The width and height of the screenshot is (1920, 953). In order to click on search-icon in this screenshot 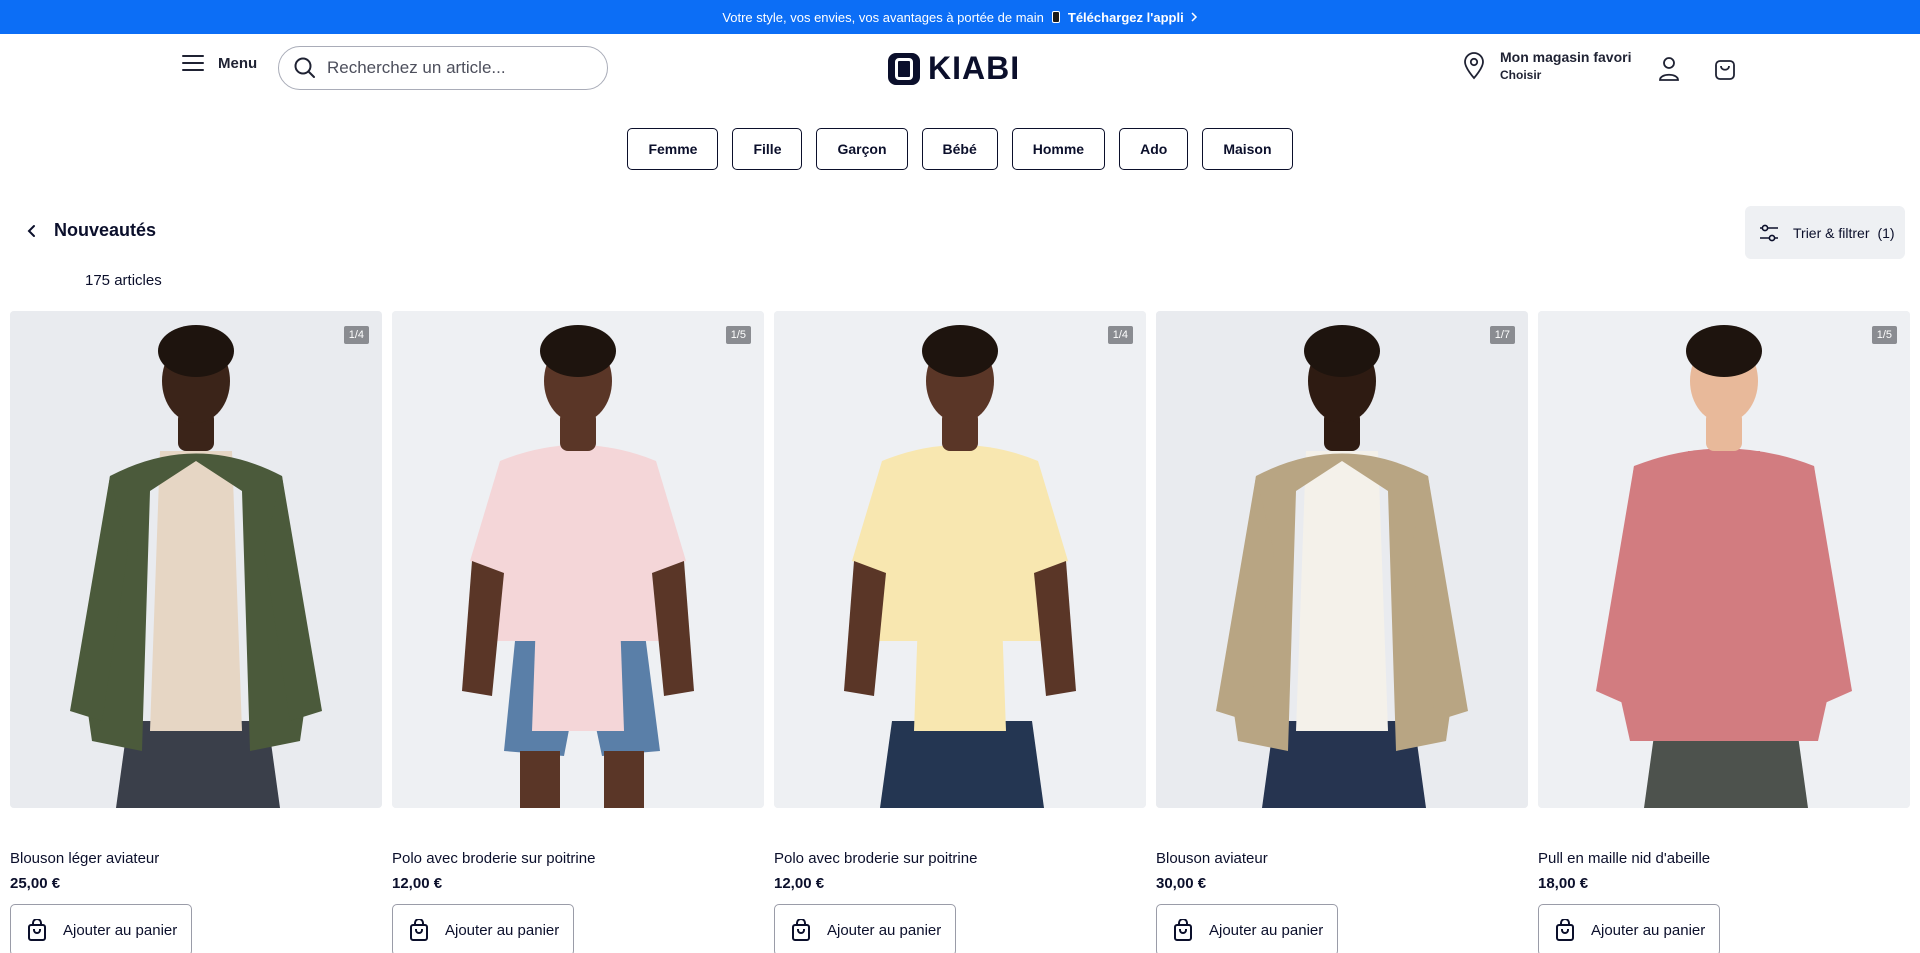, I will do `click(304, 67)`.